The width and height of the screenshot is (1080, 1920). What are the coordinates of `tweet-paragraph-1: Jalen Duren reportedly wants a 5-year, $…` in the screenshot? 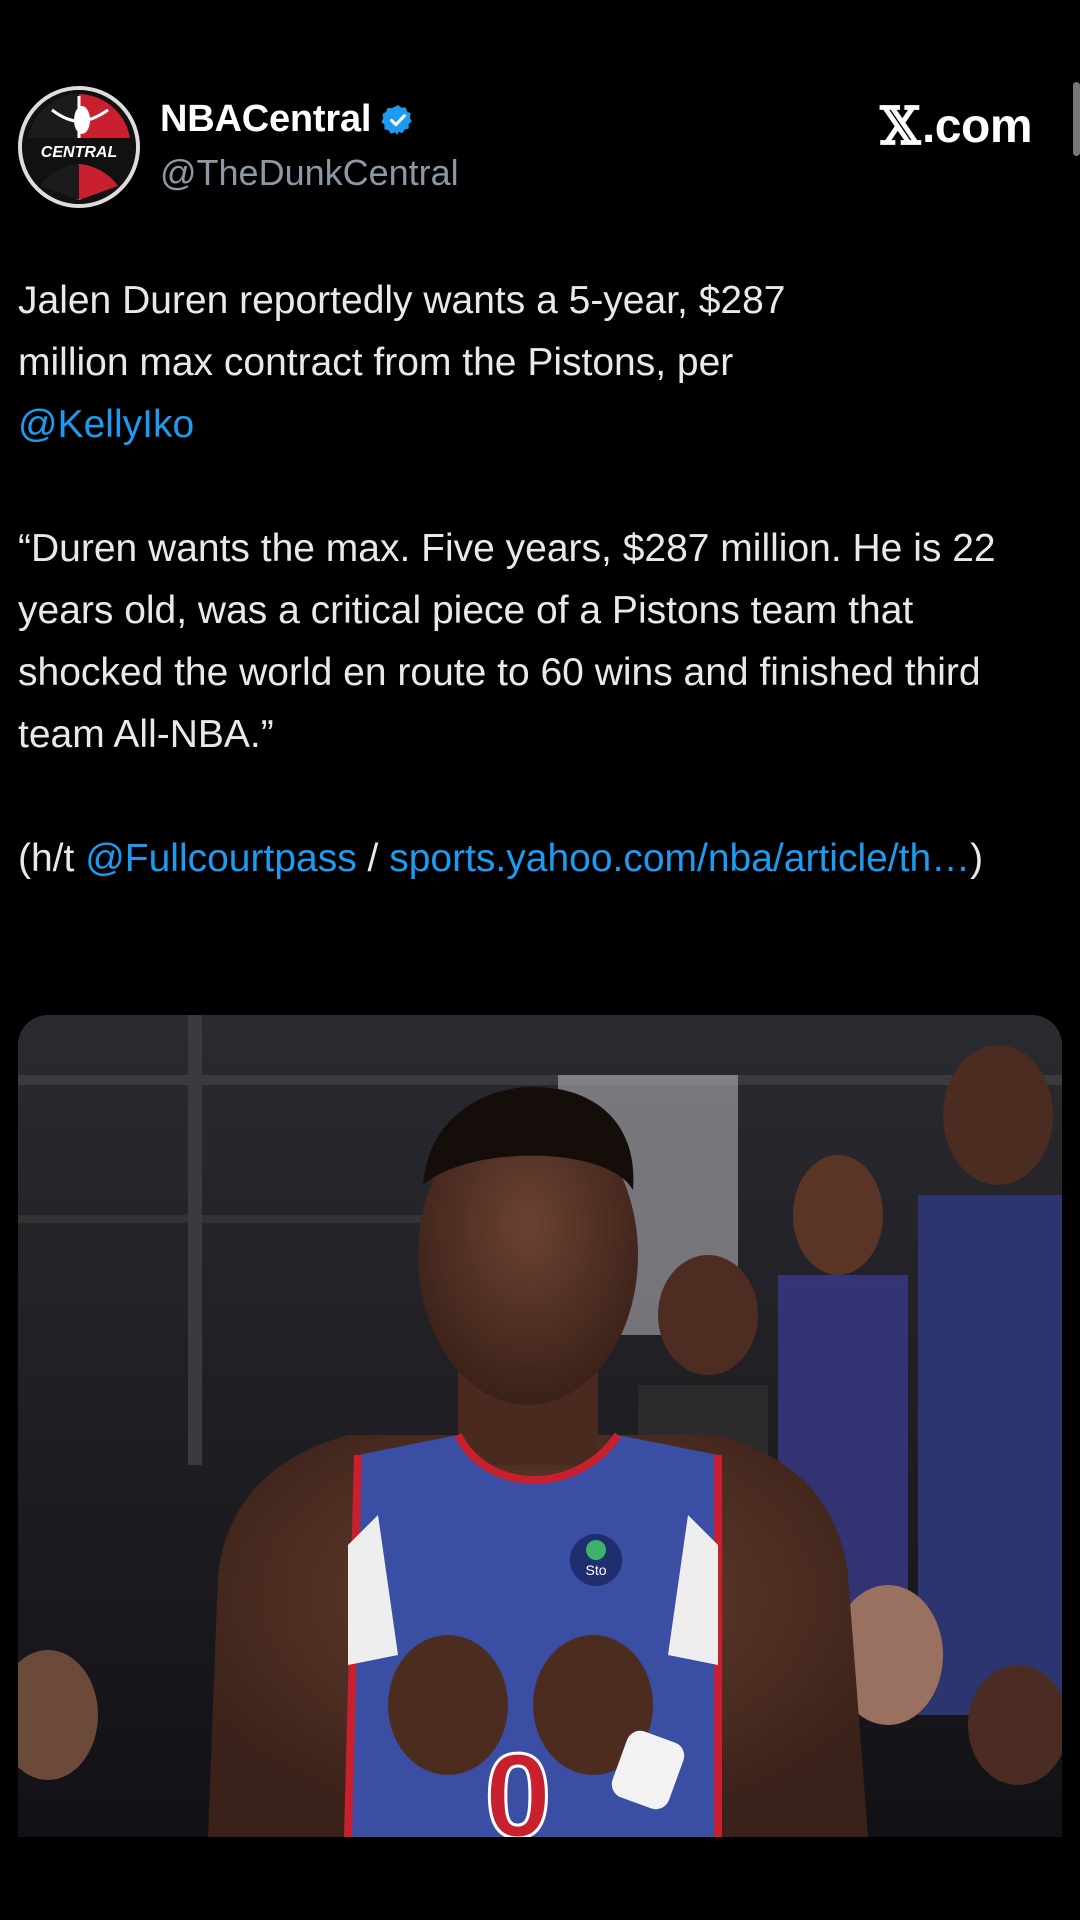 It's located at (538, 363).